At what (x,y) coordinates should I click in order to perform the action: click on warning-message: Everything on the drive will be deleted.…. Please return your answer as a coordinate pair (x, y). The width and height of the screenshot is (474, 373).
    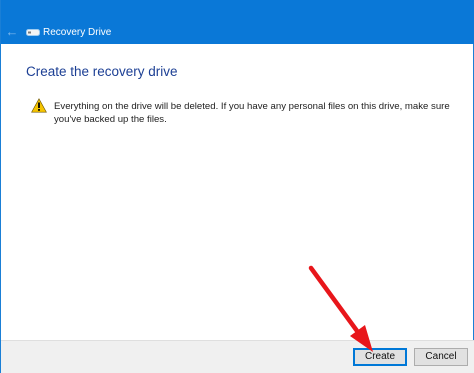
    Looking at the image, I should click on (252, 113).